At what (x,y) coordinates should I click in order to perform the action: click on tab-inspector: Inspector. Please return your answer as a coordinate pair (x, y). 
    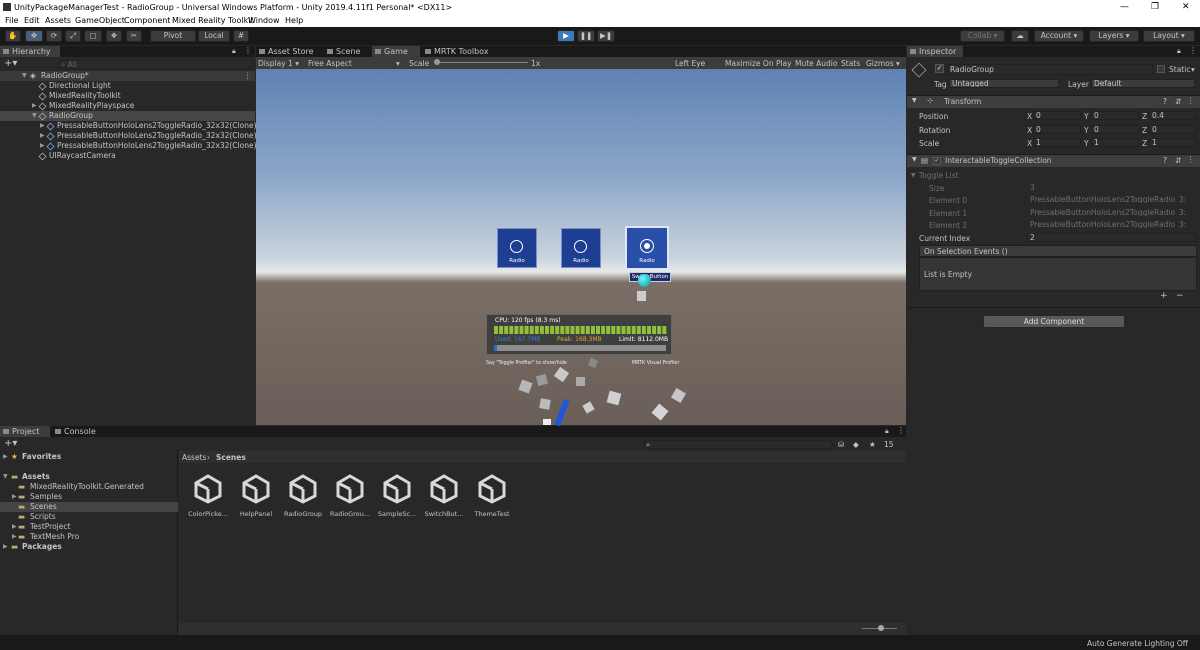
    Looking at the image, I should click on (935, 51).